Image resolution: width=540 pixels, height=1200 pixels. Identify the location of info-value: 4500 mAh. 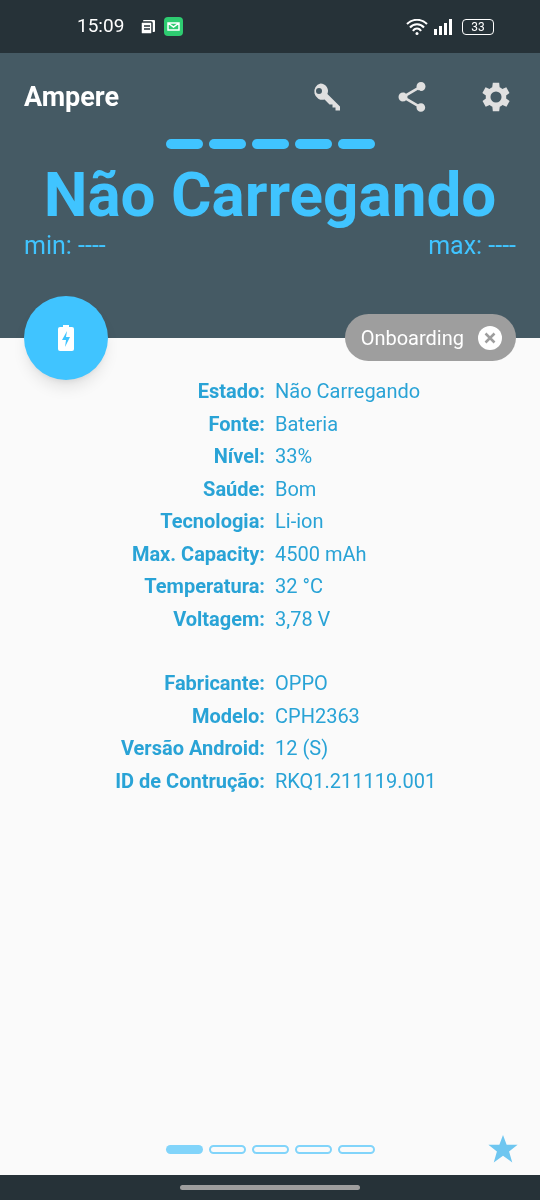
(321, 554).